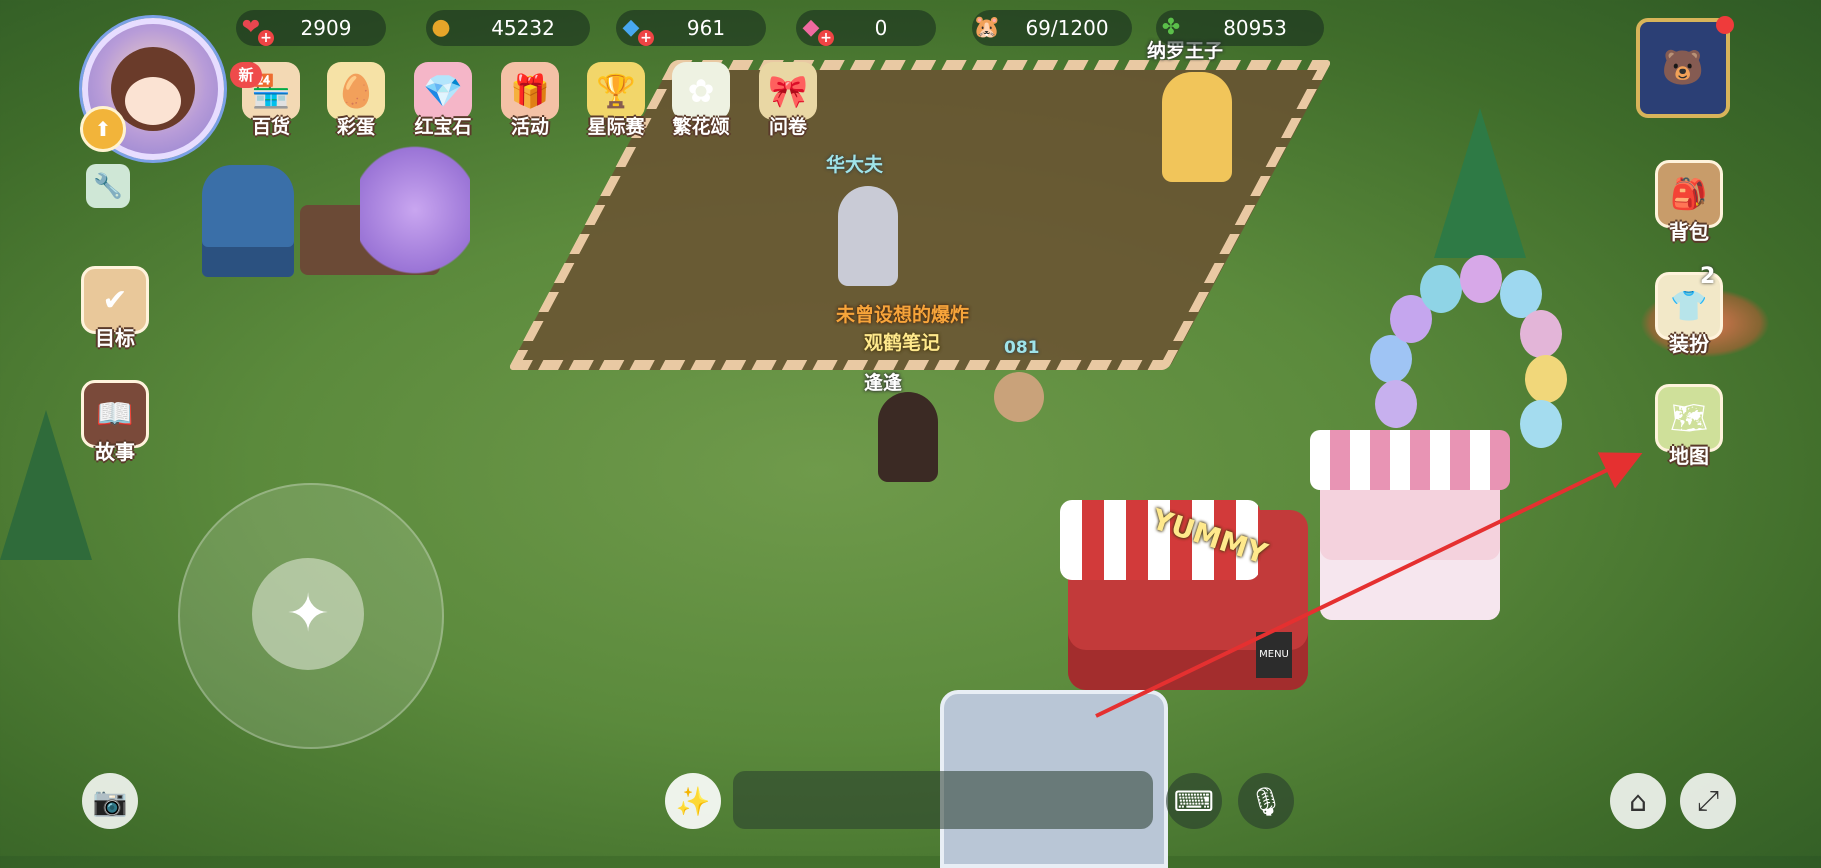 The width and height of the screenshot is (1821, 868). Describe the element at coordinates (1480, 183) in the screenshot. I see `cypress-tree` at that location.